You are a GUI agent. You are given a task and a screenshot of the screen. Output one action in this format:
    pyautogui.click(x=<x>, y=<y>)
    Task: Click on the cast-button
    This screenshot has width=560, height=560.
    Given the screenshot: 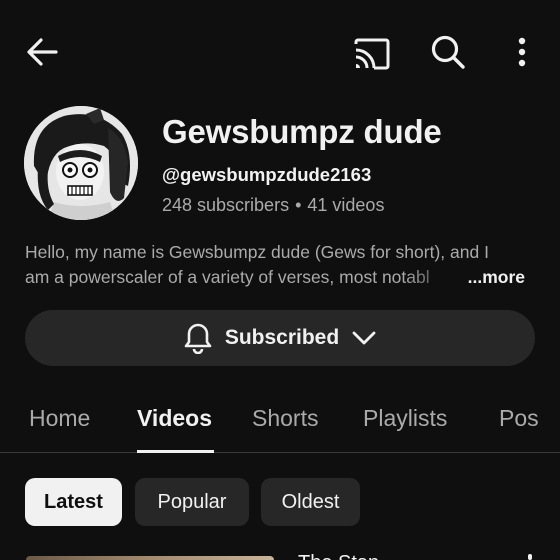 What is the action you would take?
    pyautogui.click(x=372, y=54)
    